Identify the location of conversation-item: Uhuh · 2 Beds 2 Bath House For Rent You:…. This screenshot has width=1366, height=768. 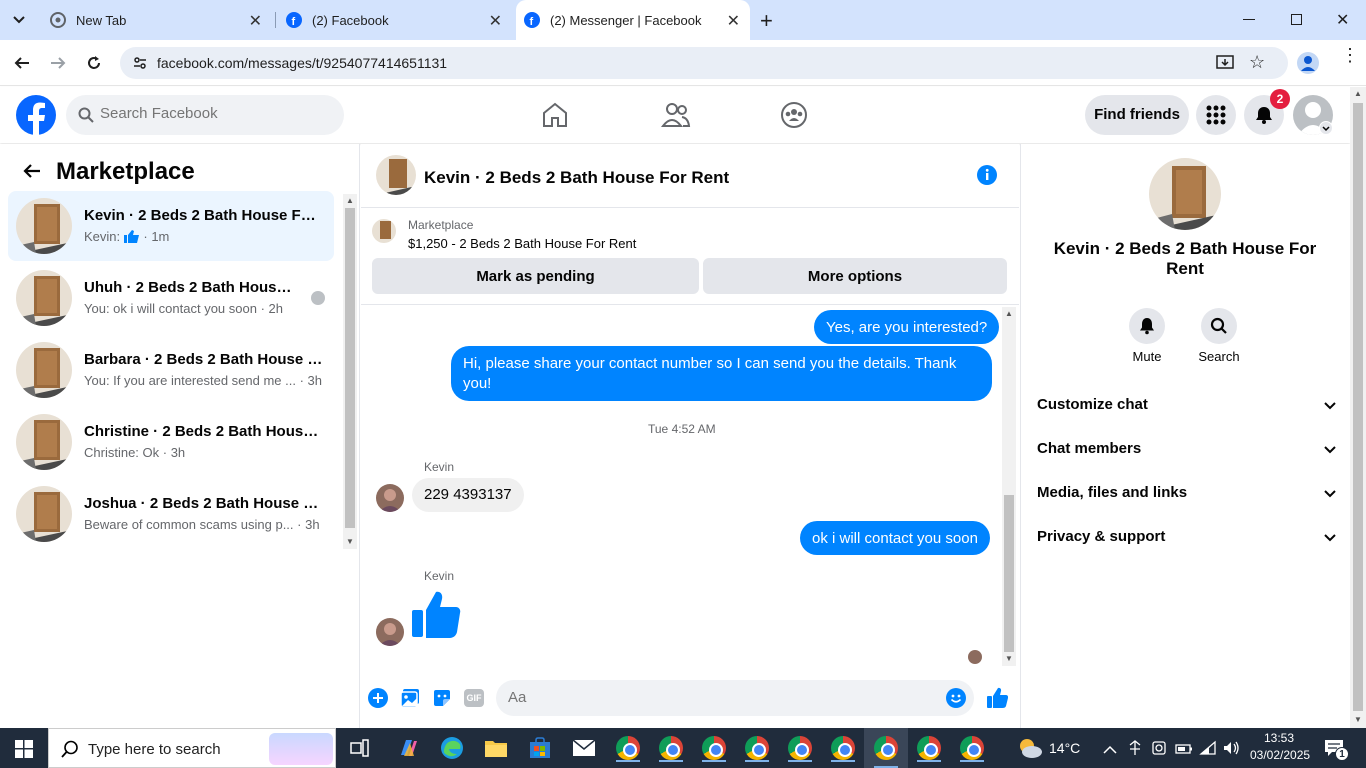
(171, 298).